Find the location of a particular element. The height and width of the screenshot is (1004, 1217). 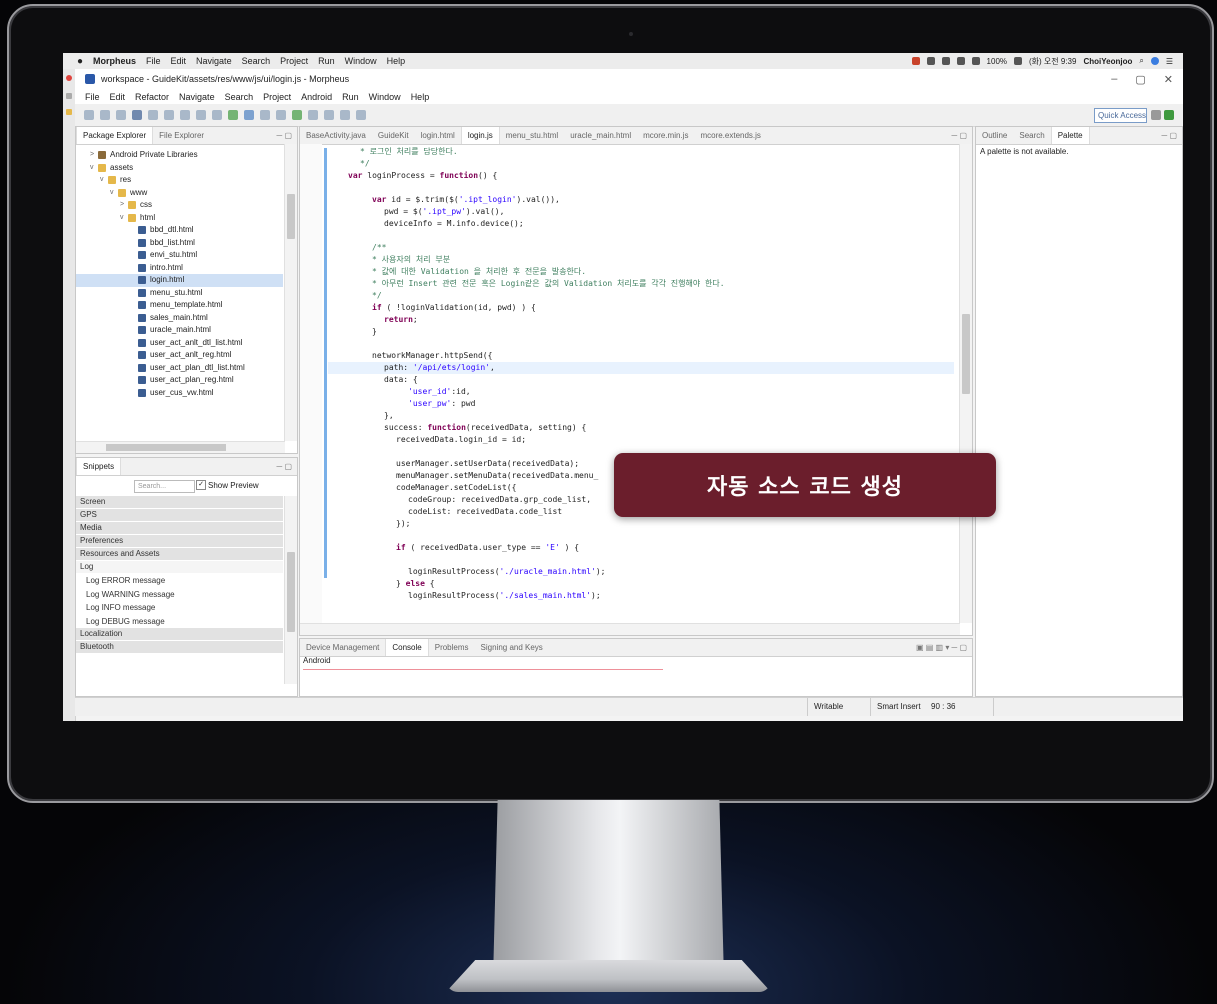

snippets-min-max-icon: ─ ▢ is located at coordinates (284, 466).